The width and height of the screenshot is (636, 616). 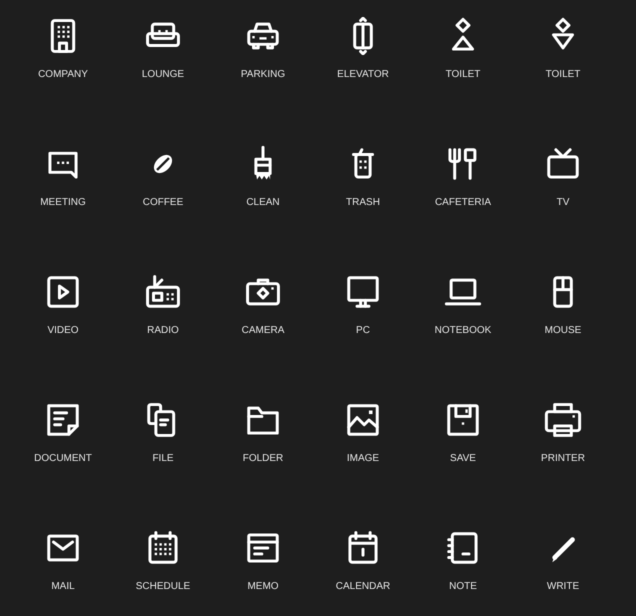 I want to click on icon-label: MEMO, so click(x=263, y=587).